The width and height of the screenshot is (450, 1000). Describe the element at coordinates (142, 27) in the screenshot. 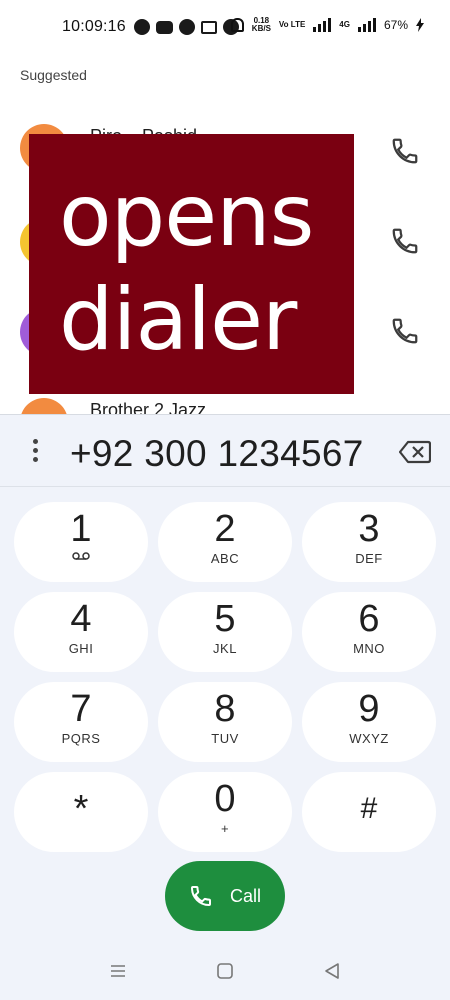

I see `whatsapp-icon` at that location.